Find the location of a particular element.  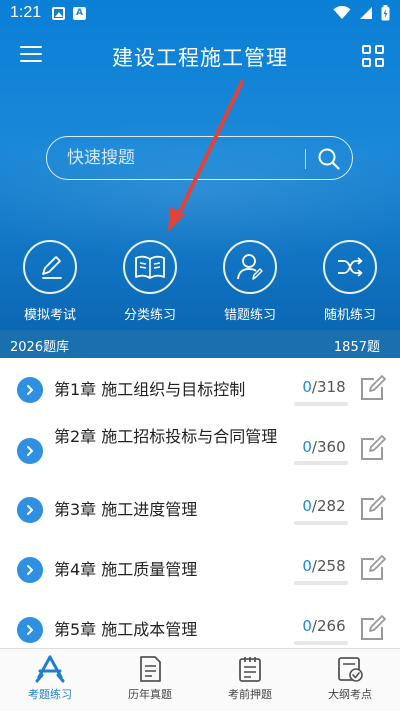

chapter-title: 第3章 施工进度管理 is located at coordinates (126, 509).